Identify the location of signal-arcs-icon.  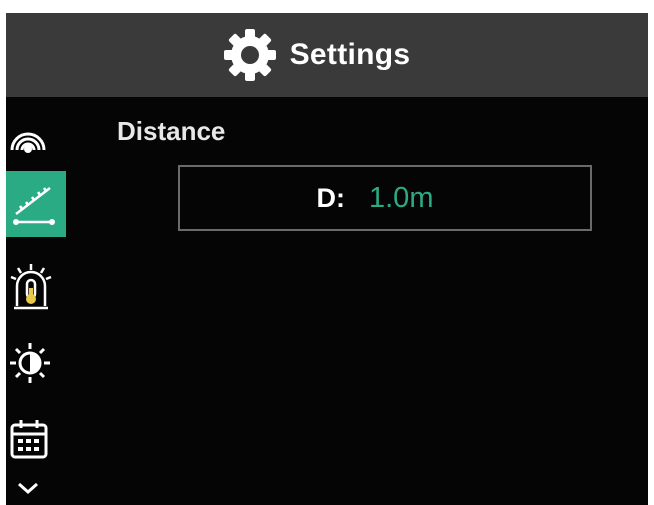
(28, 142).